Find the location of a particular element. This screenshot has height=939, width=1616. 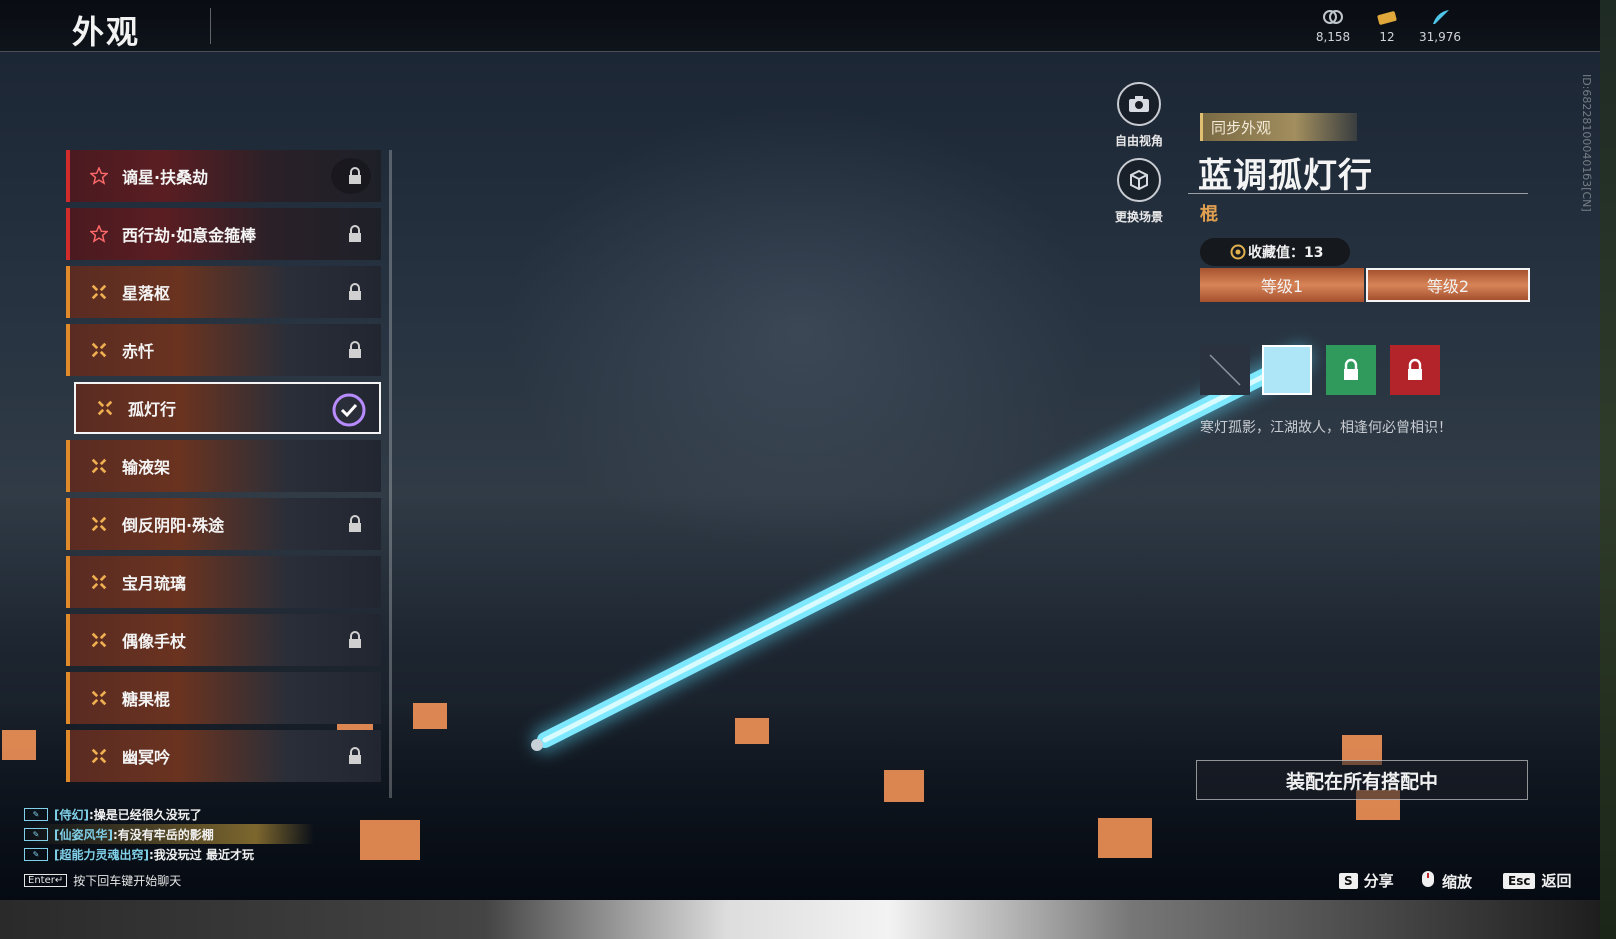

skin-name: 蓝调孤灯行 is located at coordinates (1285, 176).